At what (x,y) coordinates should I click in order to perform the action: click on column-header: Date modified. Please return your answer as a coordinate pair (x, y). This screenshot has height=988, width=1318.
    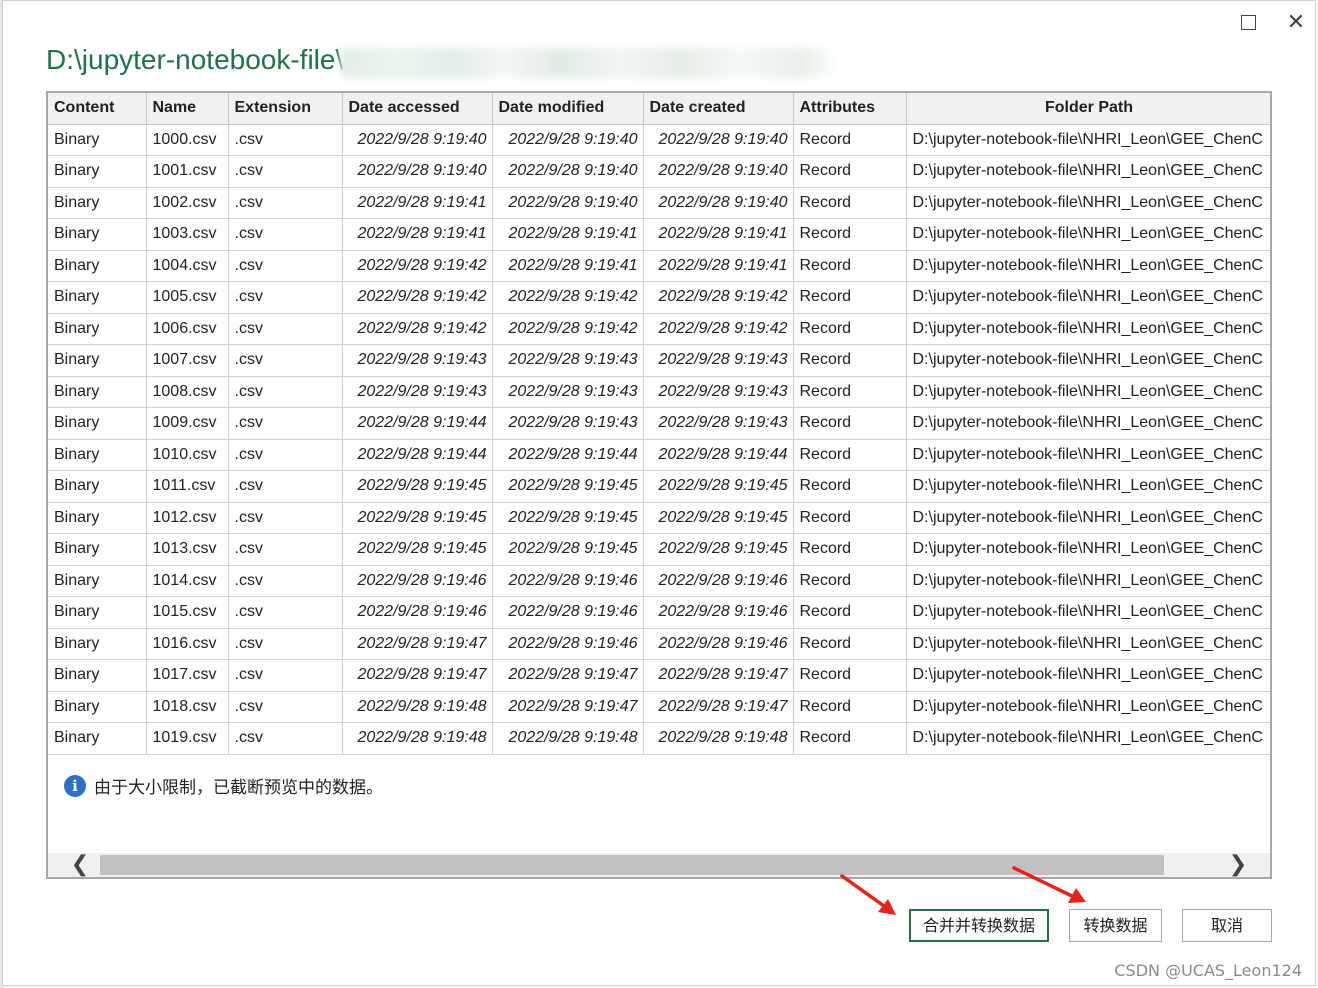
    Looking at the image, I should click on (568, 109).